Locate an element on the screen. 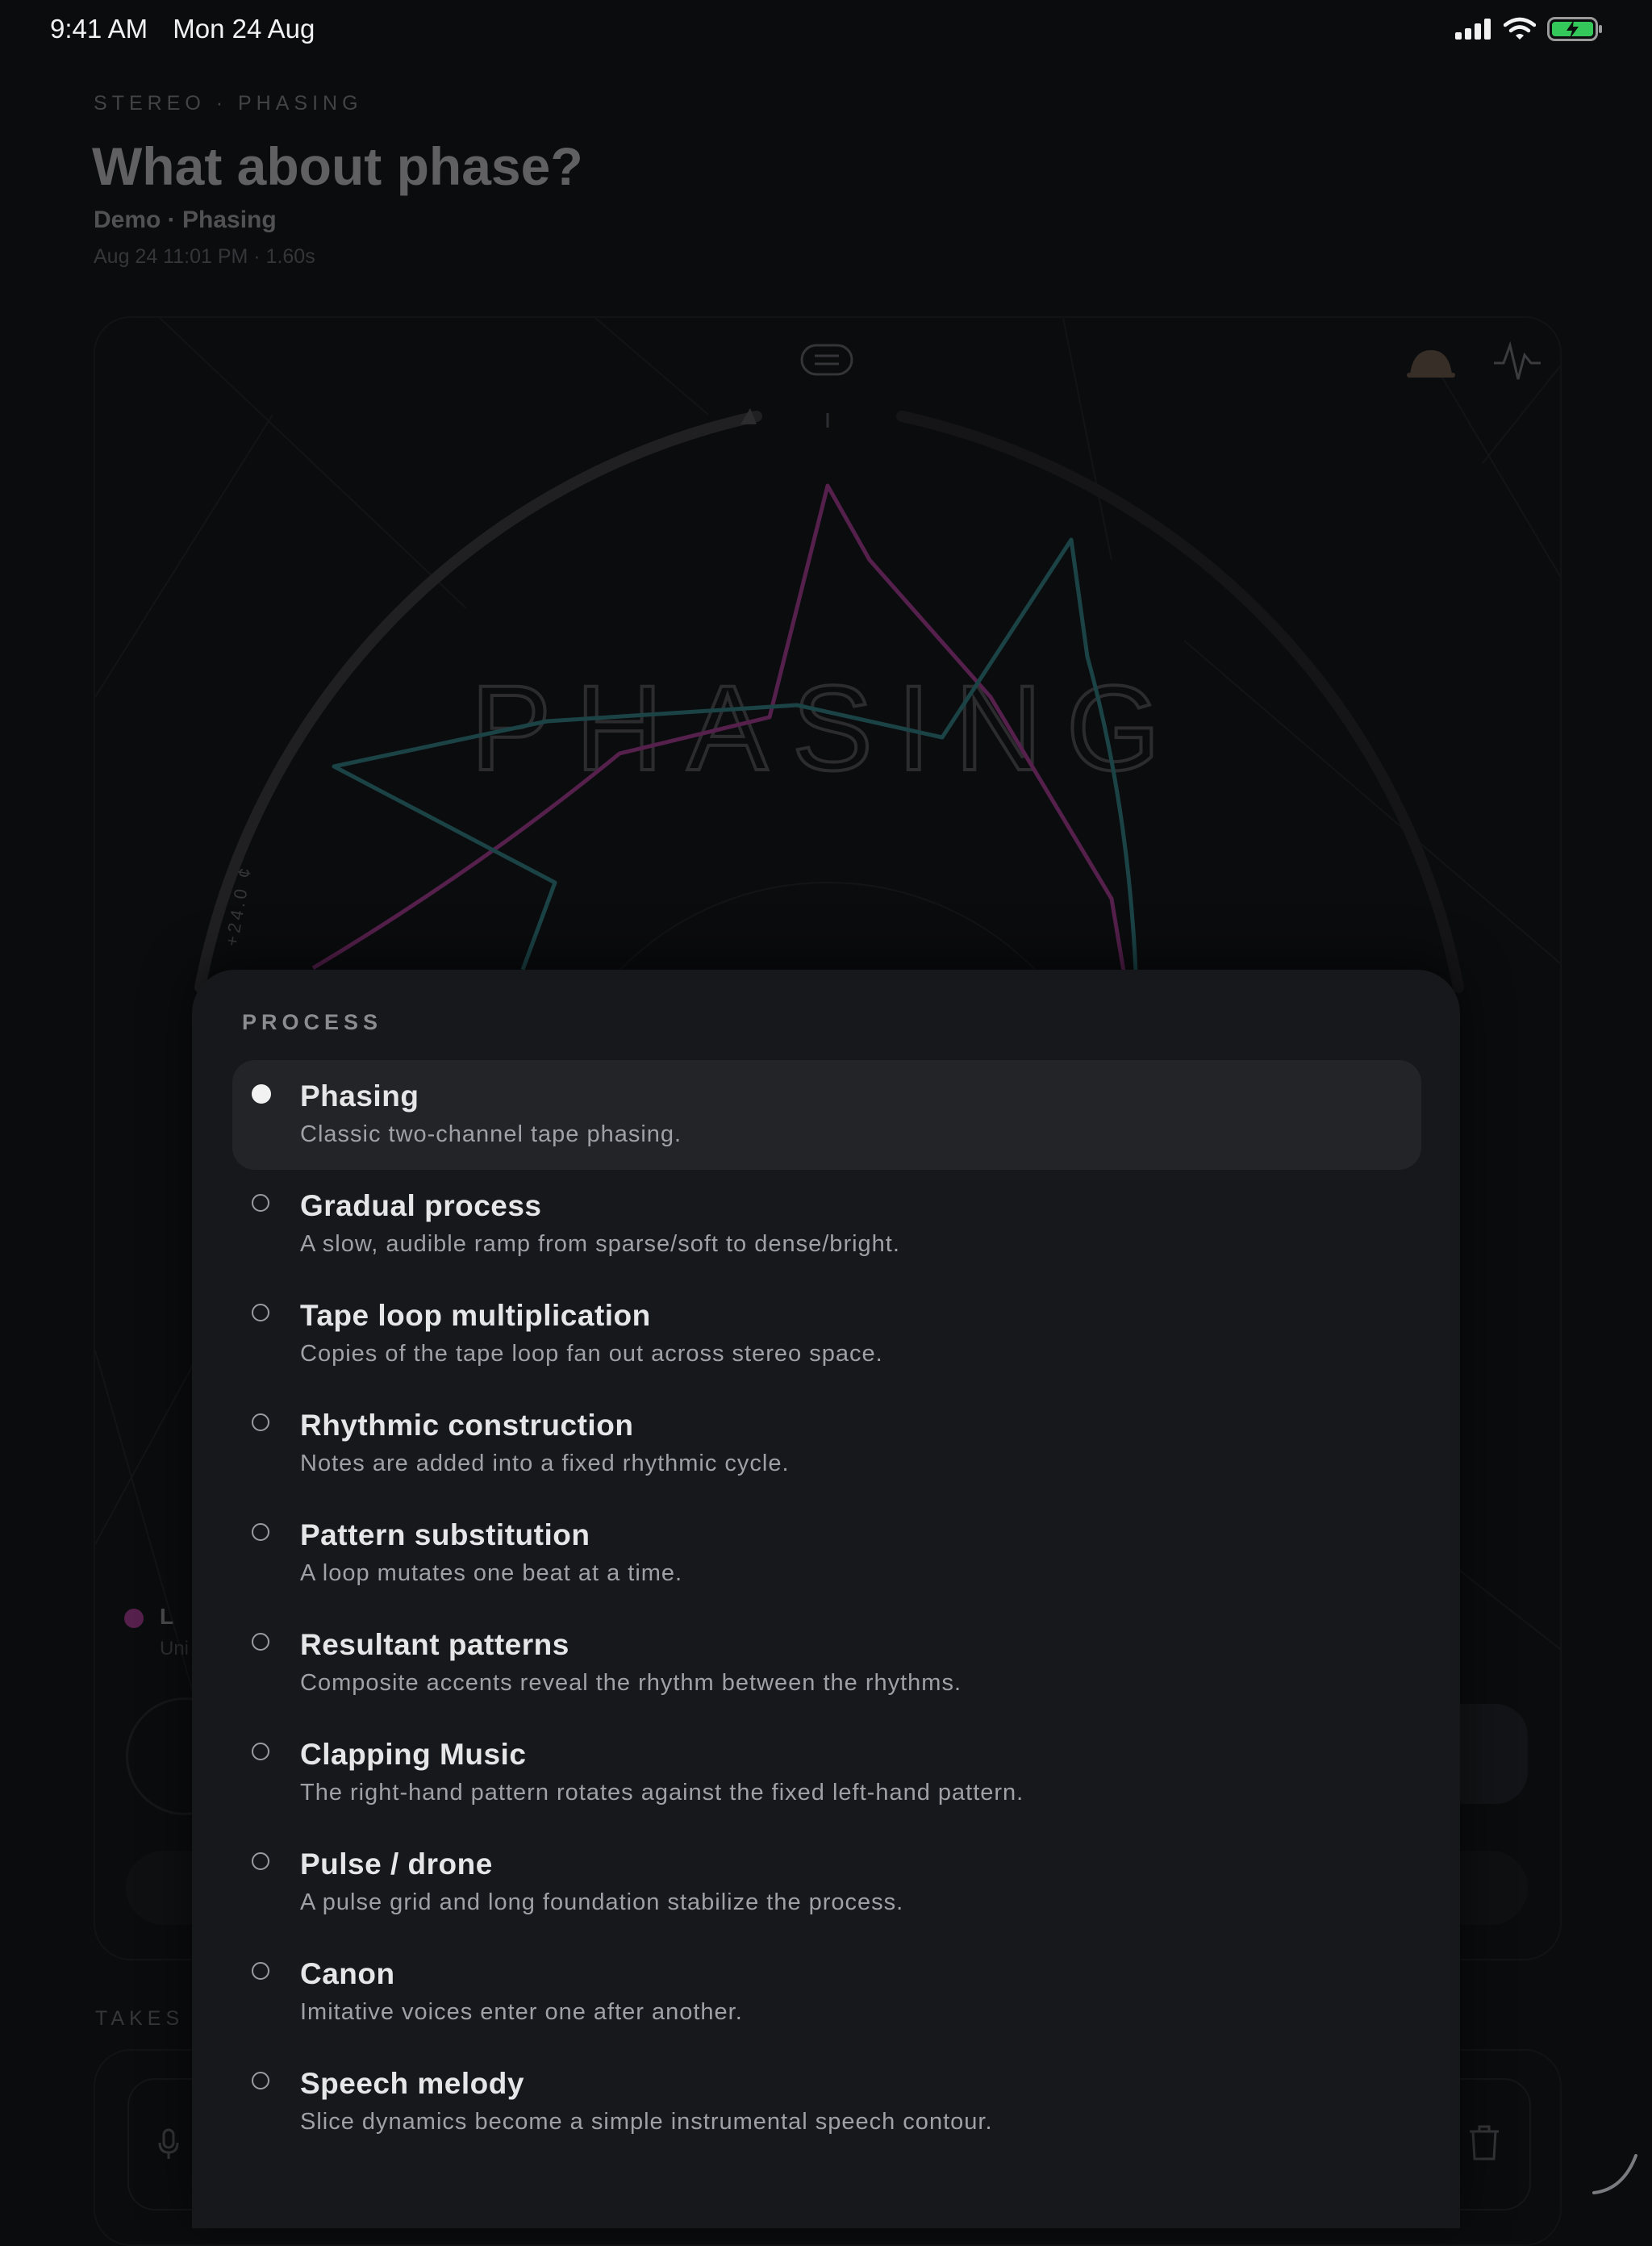  status-time: 9:41 AM is located at coordinates (99, 29).